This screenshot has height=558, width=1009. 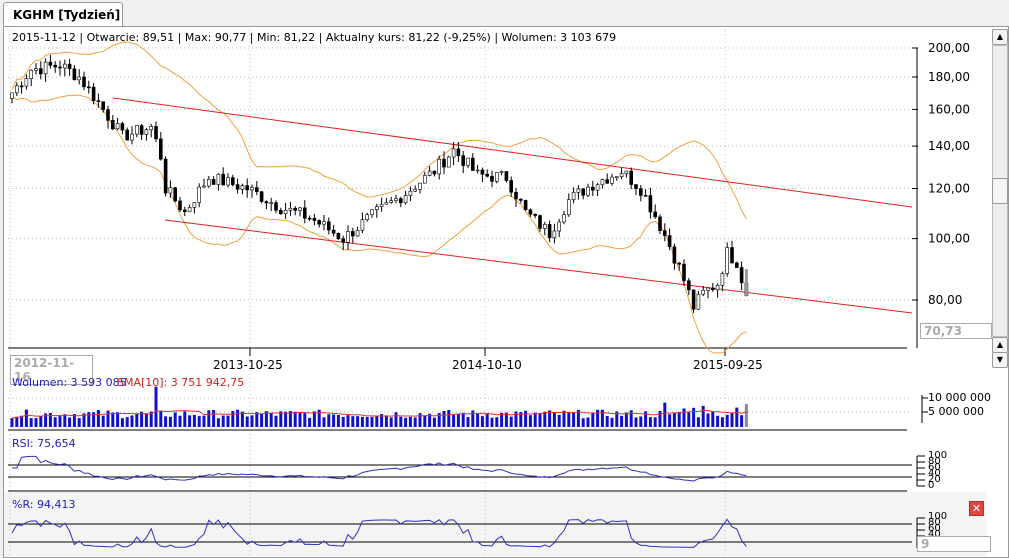 I want to click on volume-axis-label: 10 000 000, so click(x=959, y=397).